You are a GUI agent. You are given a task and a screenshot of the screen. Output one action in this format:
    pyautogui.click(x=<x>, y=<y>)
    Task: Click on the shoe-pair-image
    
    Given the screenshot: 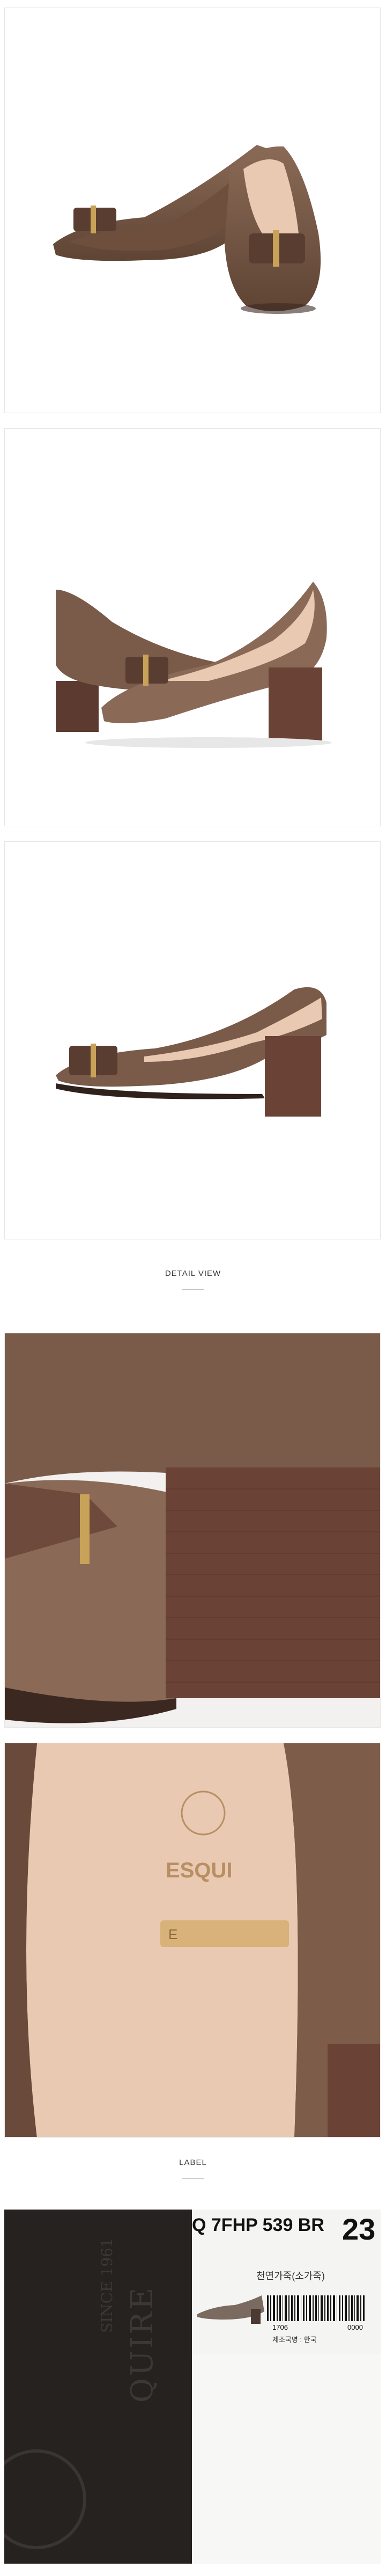 What is the action you would take?
    pyautogui.click(x=187, y=229)
    